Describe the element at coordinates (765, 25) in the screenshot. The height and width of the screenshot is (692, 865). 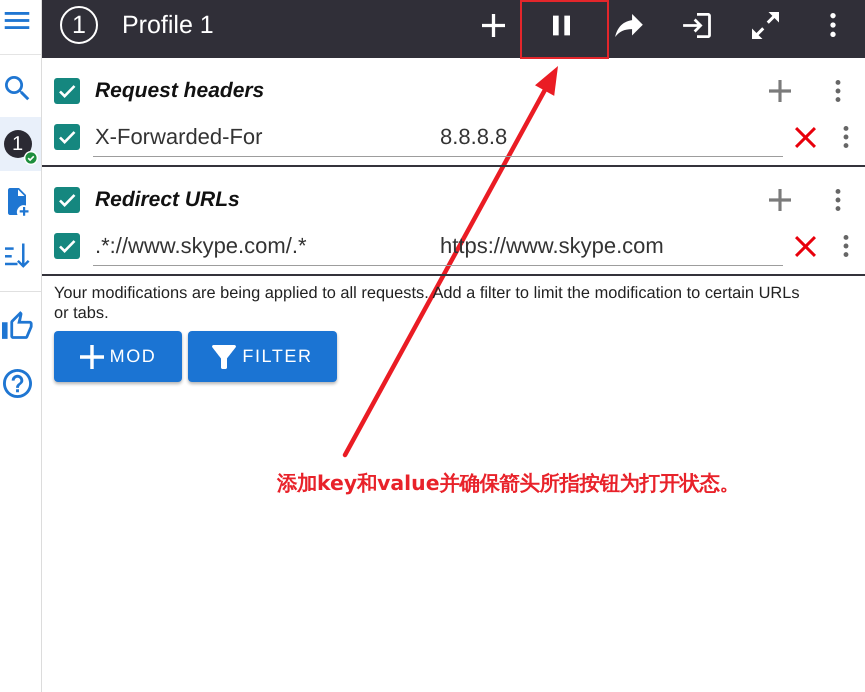
I see `expand-icon` at that location.